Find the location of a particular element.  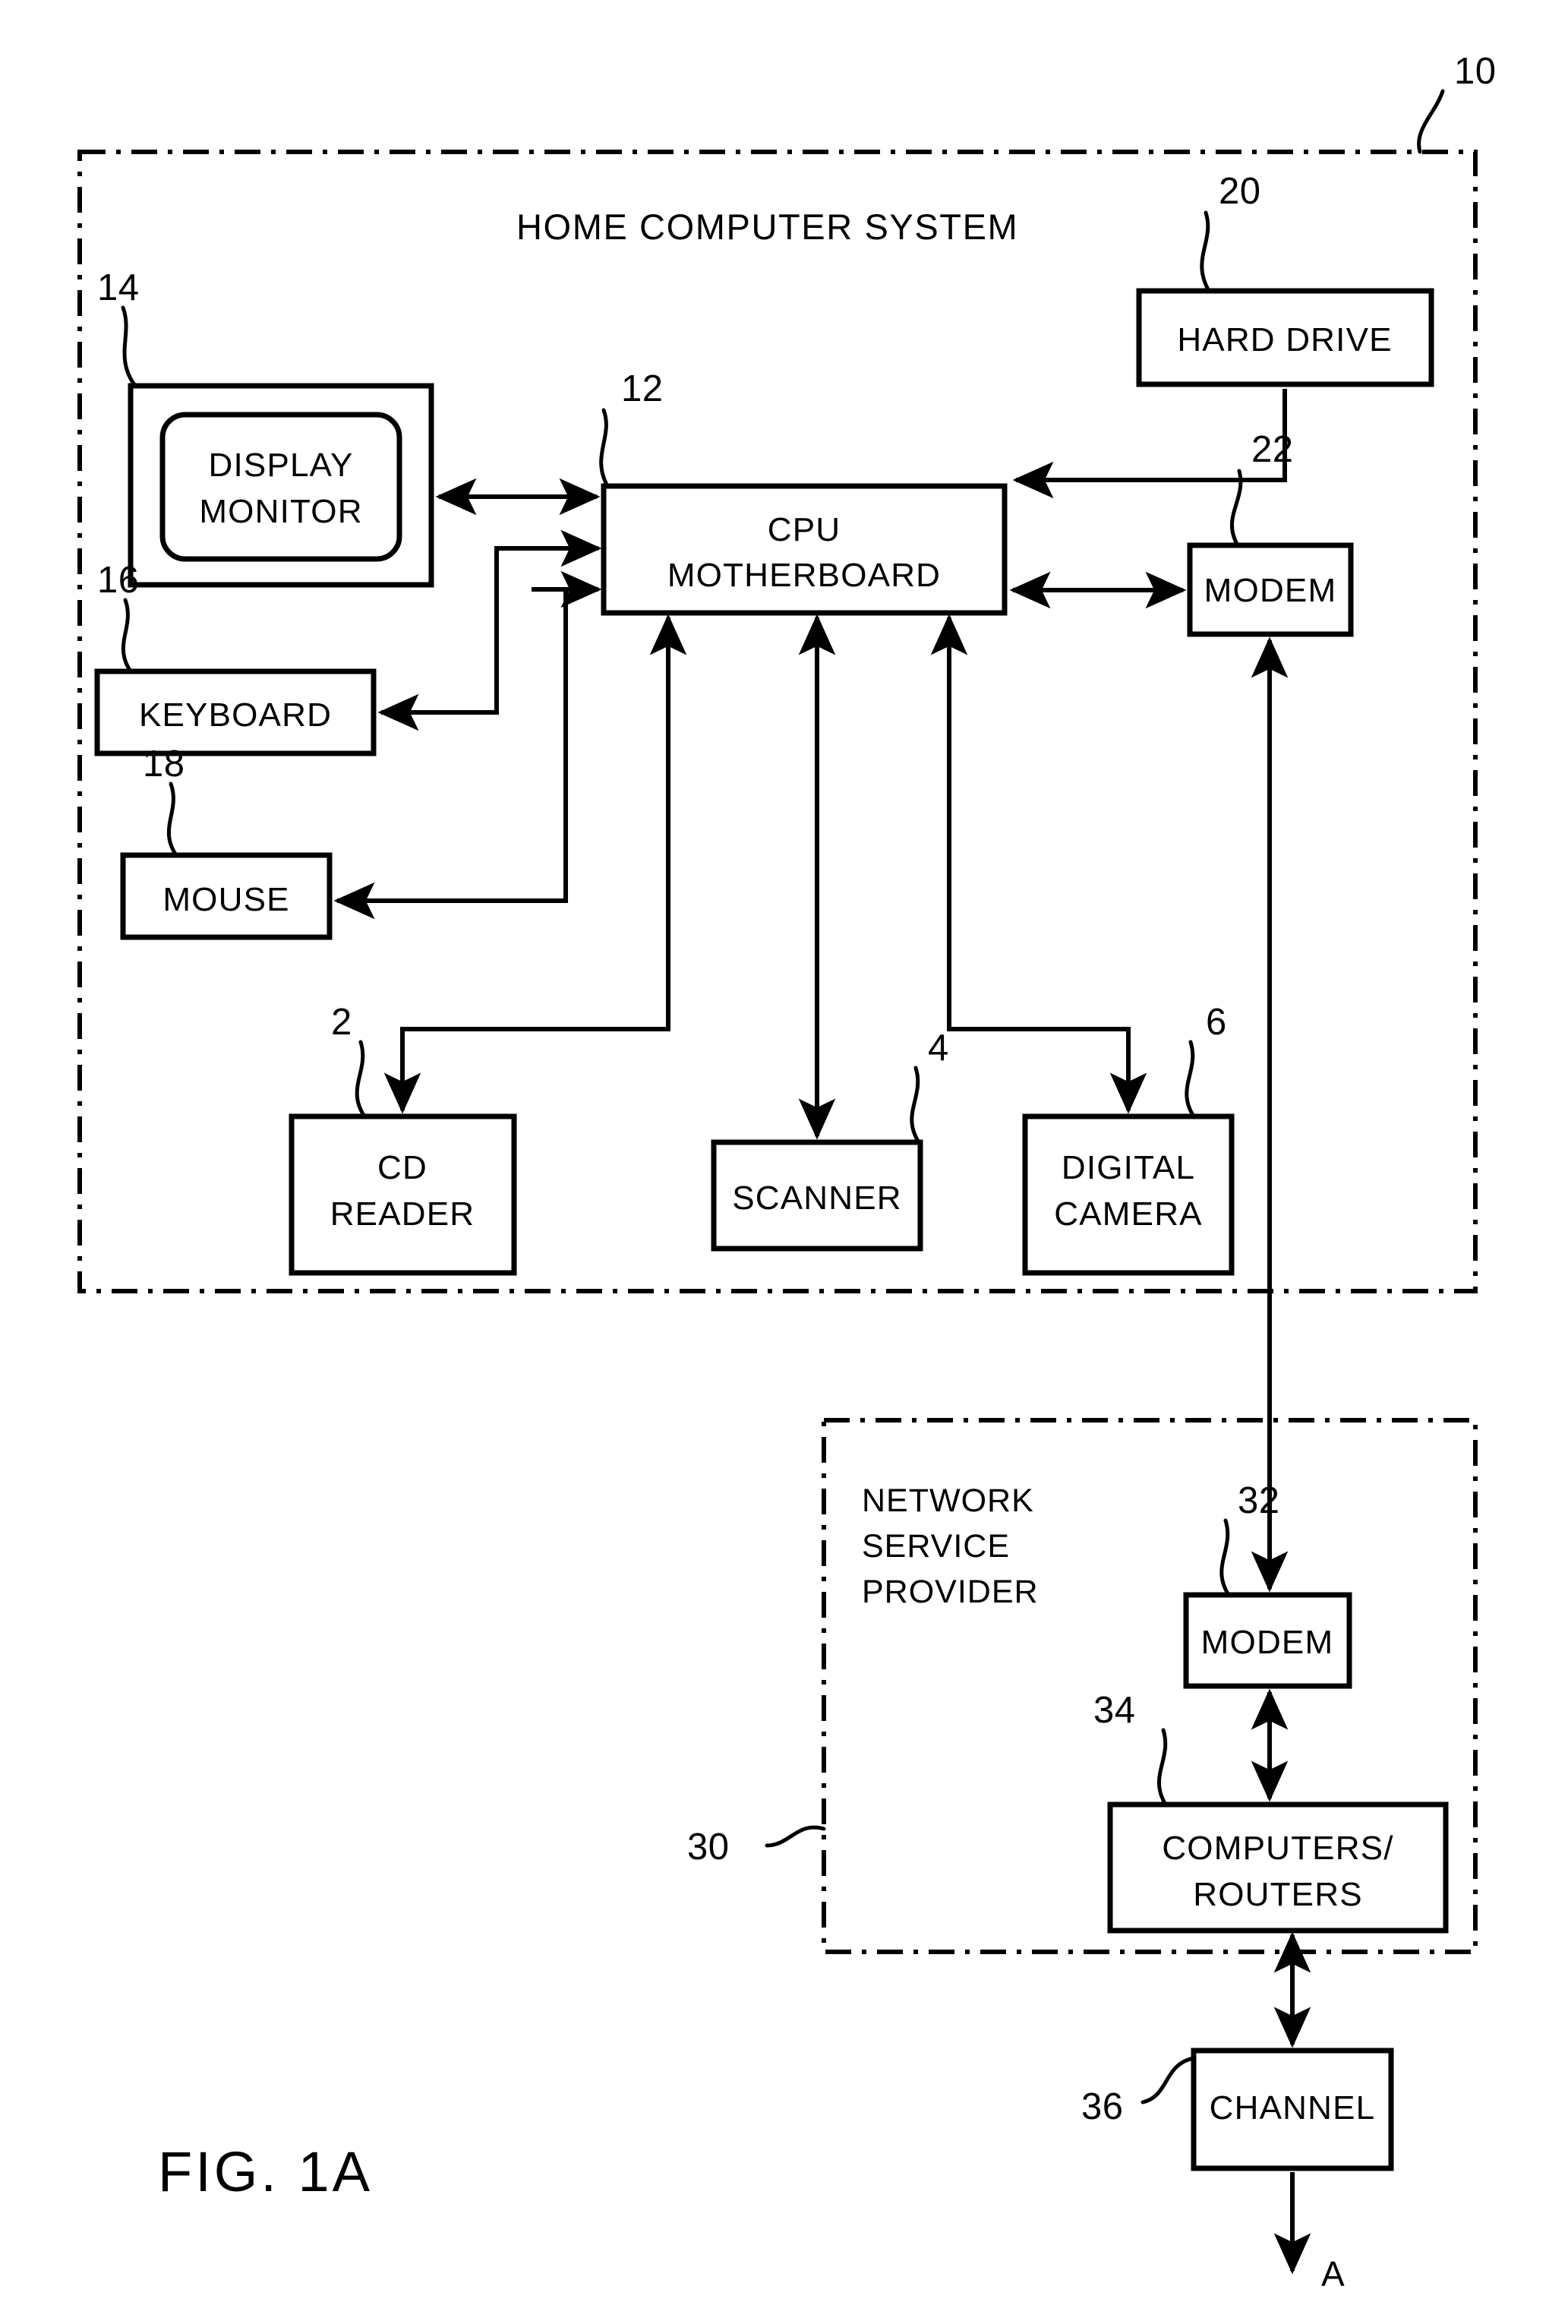

ref-18: 18 is located at coordinates (164, 764).